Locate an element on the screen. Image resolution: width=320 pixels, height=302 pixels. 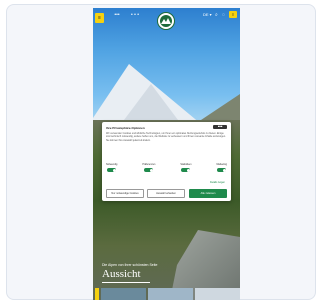
search-icon: ⌕ is located at coordinates (216, 15).